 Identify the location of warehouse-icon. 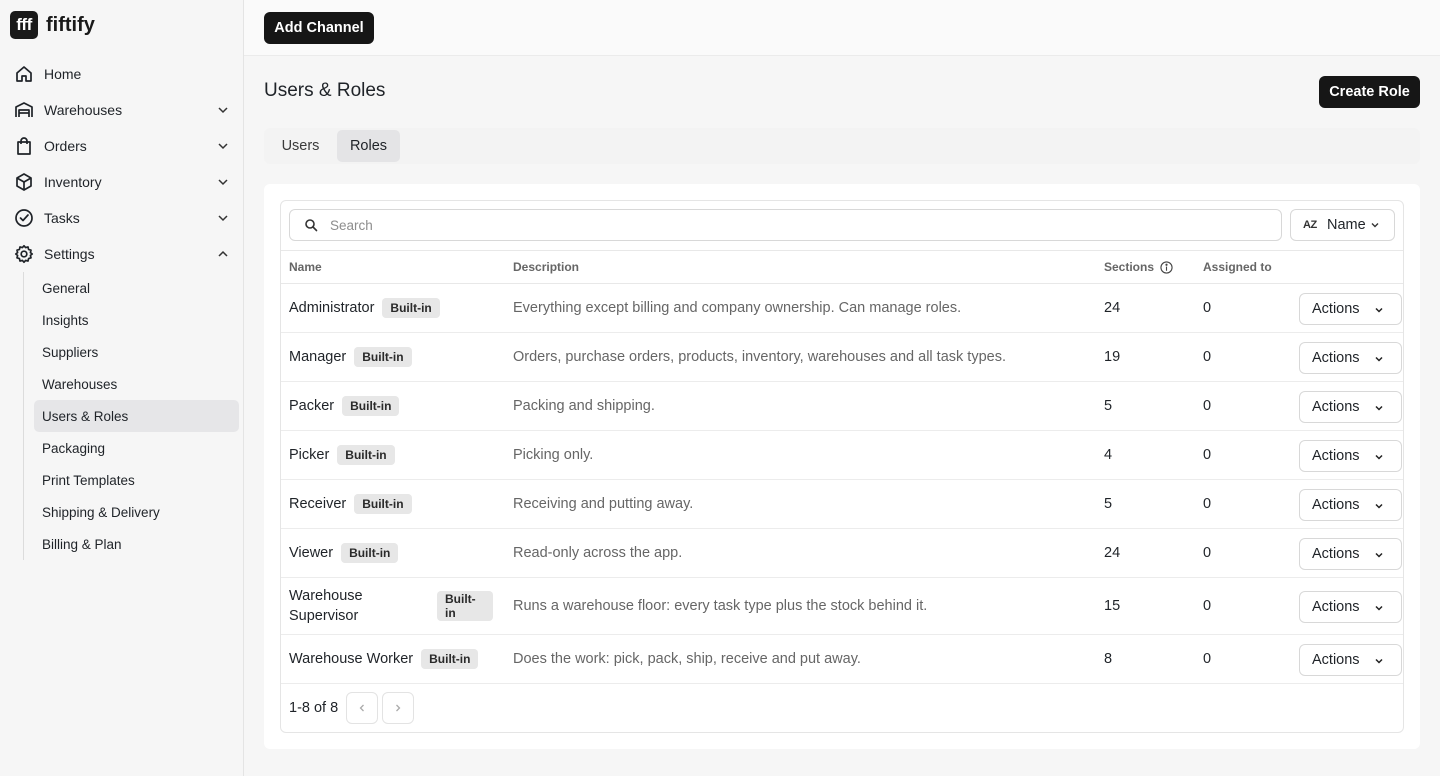
(24, 110).